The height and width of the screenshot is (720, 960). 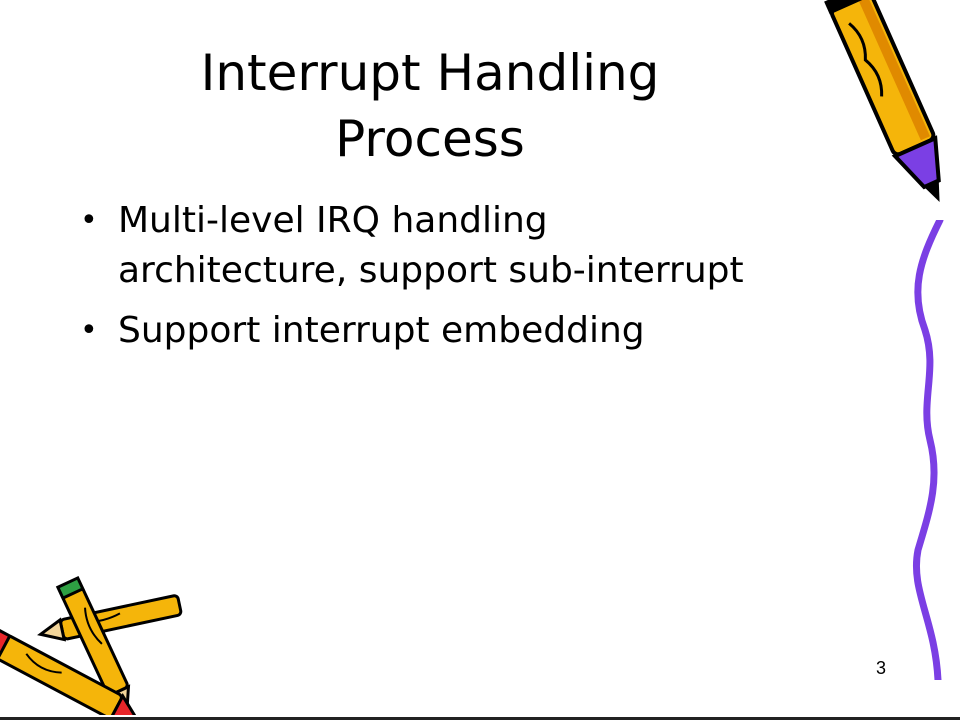 I want to click on squiggle-line, so click(x=928, y=450).